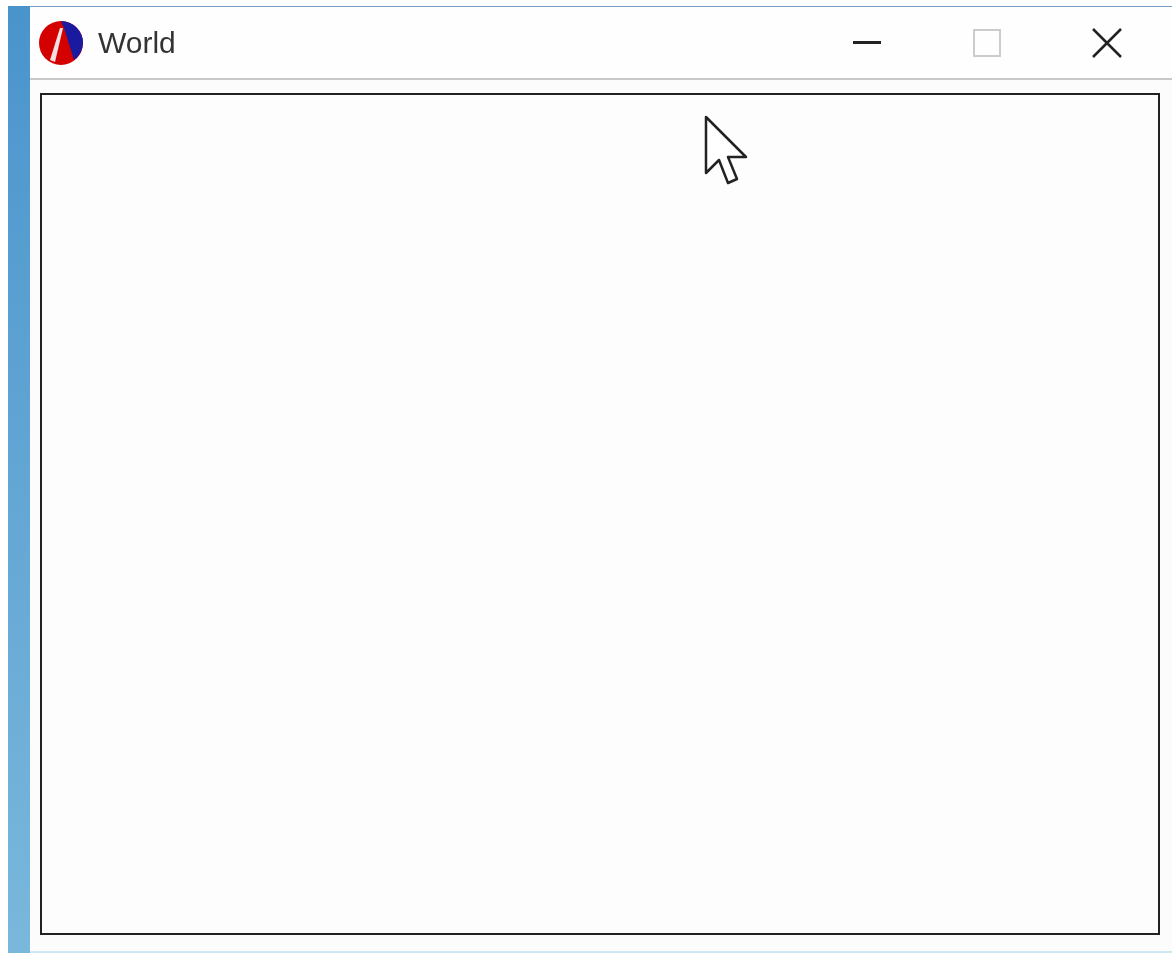  Describe the element at coordinates (987, 42) in the screenshot. I see `maximize-icon` at that location.